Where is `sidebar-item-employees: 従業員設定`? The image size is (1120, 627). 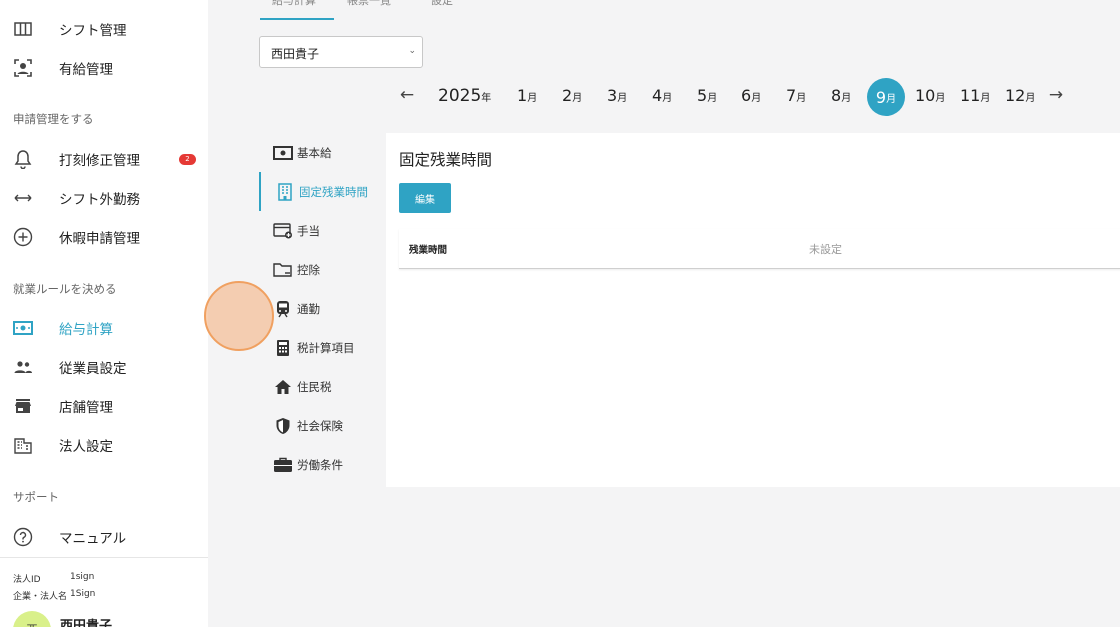
sidebar-item-employees: 従業員設定 is located at coordinates (104, 367).